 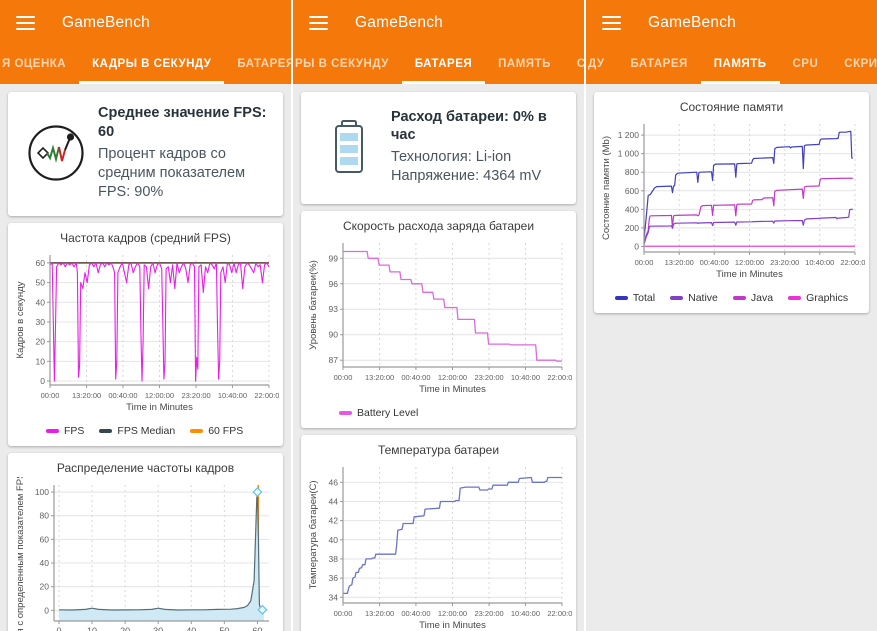 What do you see at coordinates (349, 147) in the screenshot?
I see `battery-icon` at bounding box center [349, 147].